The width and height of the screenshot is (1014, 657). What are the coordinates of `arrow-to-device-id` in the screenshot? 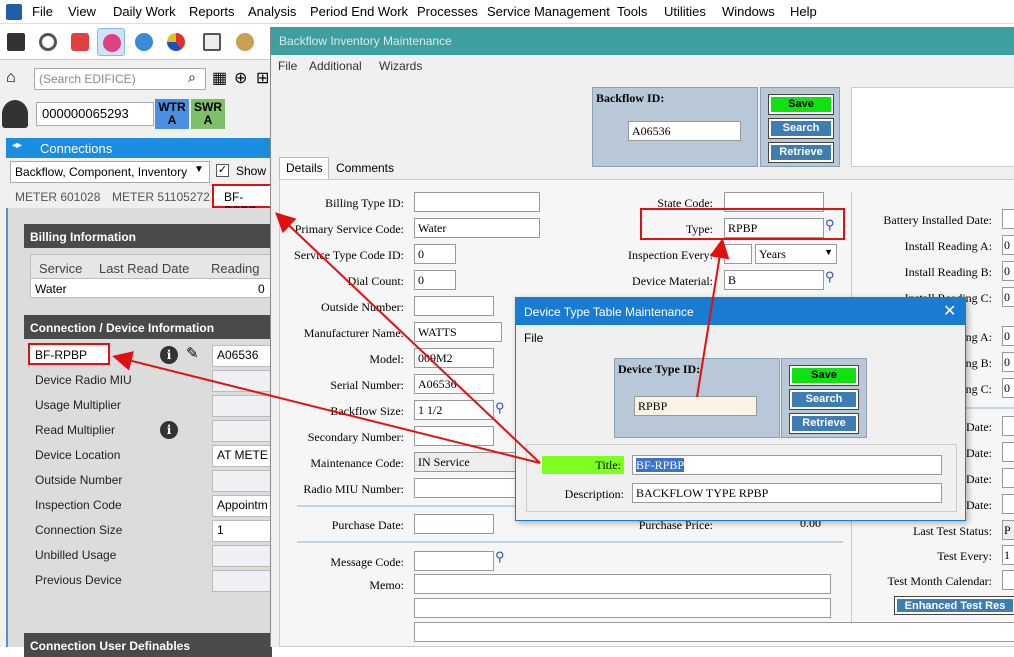 It's located at (326, 407).